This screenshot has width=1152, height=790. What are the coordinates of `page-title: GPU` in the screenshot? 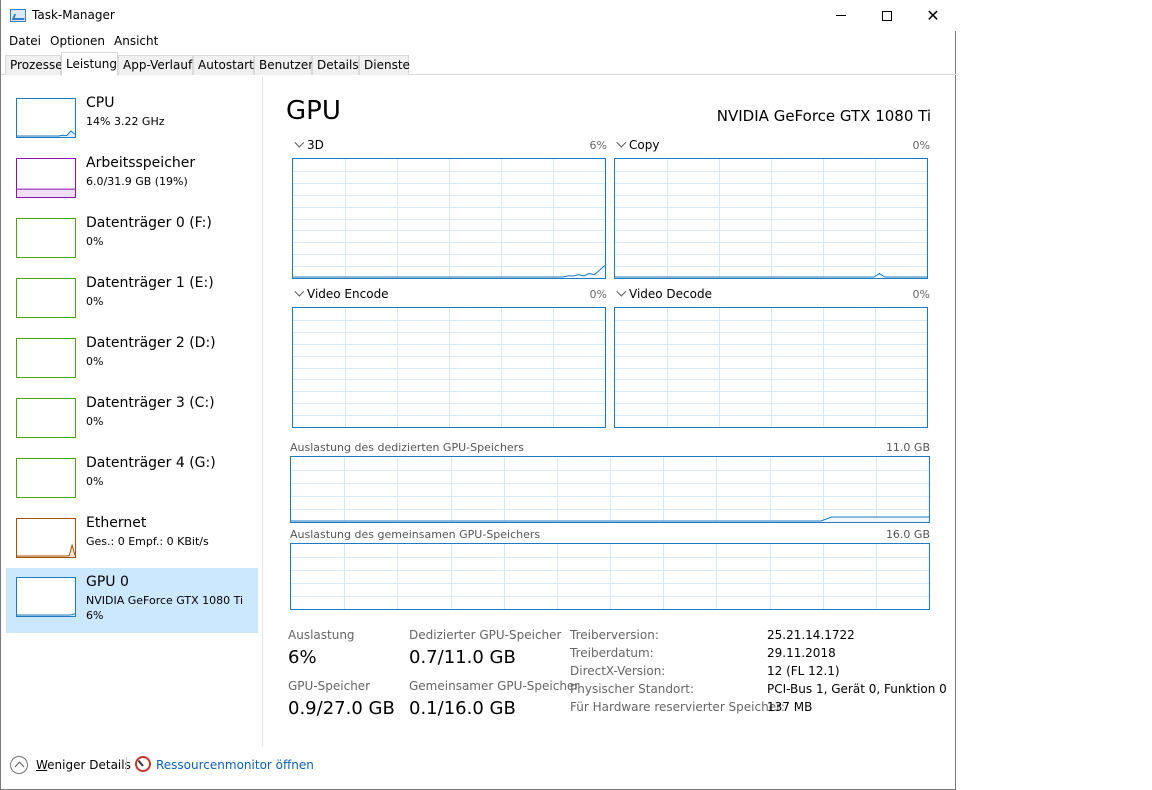 It's located at (313, 111).